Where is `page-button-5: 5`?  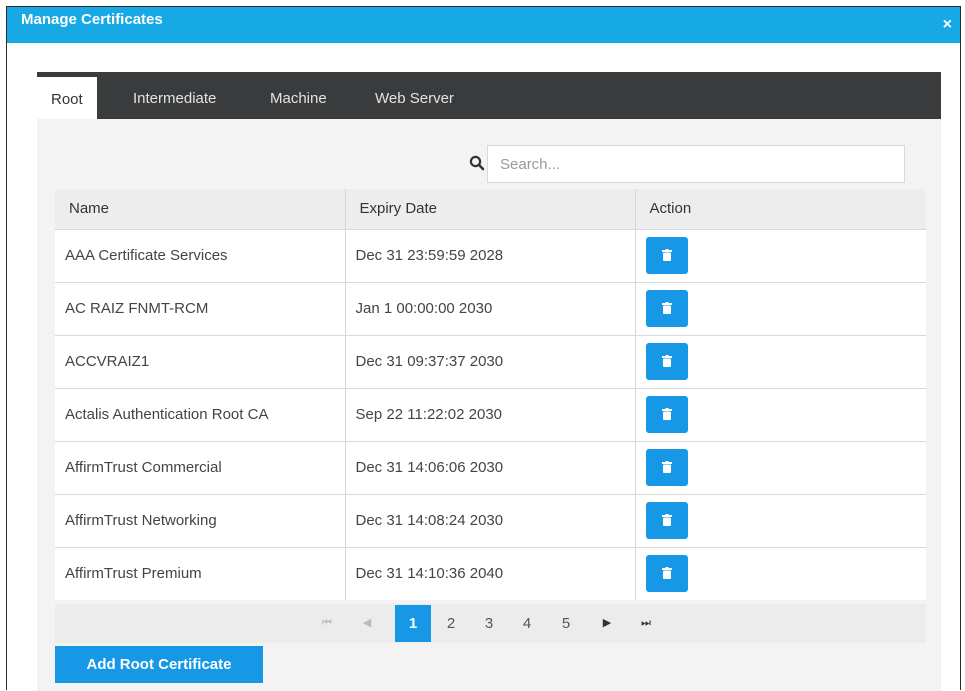
page-button-5: 5 is located at coordinates (566, 623).